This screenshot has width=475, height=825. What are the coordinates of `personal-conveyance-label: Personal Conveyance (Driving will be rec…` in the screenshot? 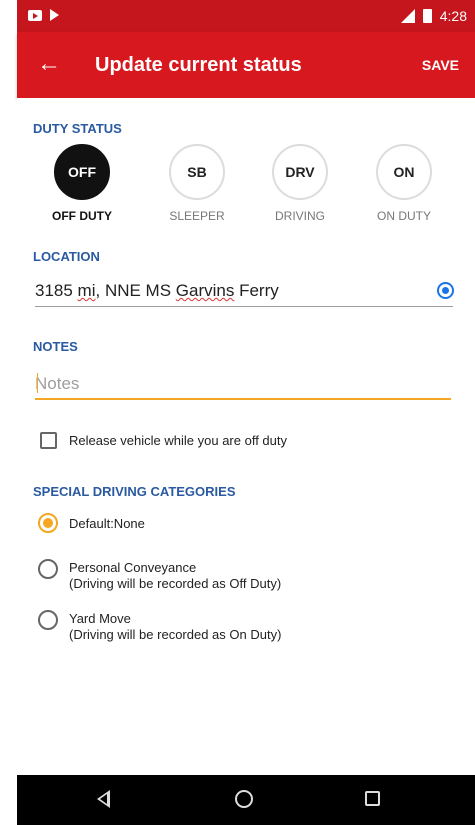 It's located at (175, 576).